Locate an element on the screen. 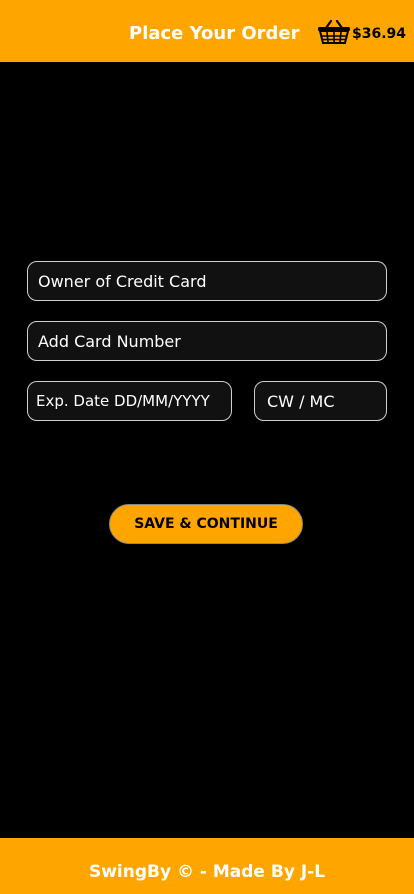  page-title: Place Your Order is located at coordinates (214, 33).